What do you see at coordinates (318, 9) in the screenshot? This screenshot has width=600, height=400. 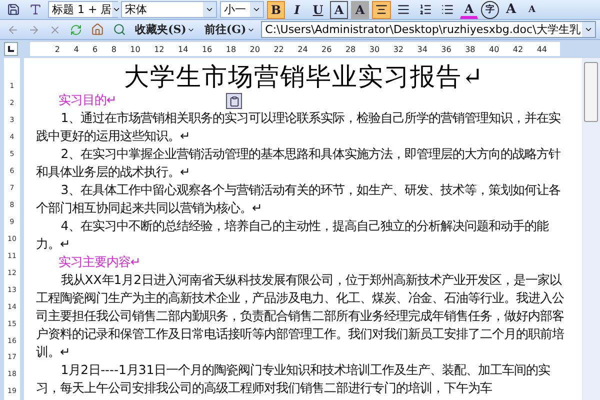 I see `underline-button: U` at bounding box center [318, 9].